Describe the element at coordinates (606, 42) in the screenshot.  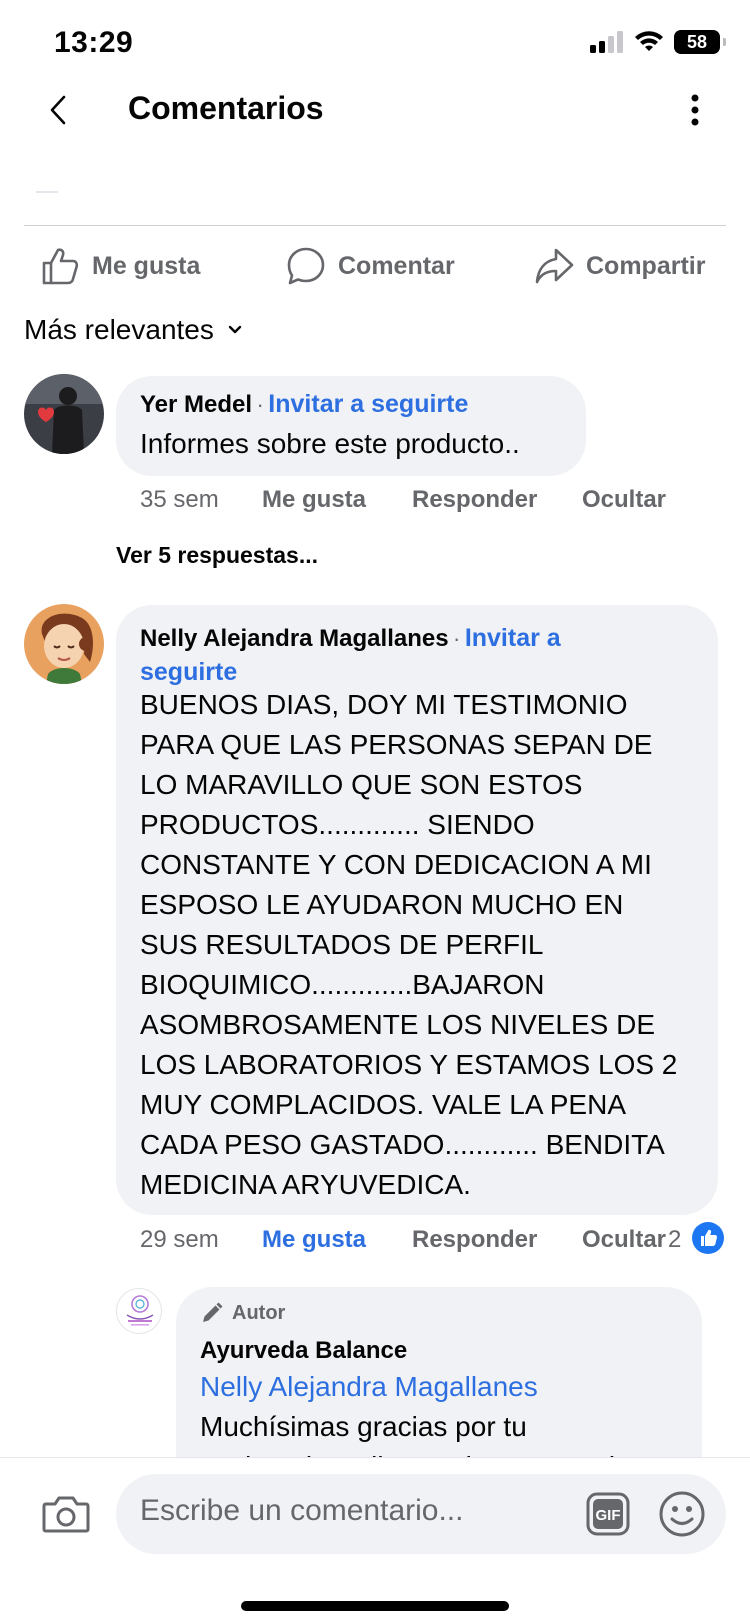
I see `cellular-signal-icon` at that location.